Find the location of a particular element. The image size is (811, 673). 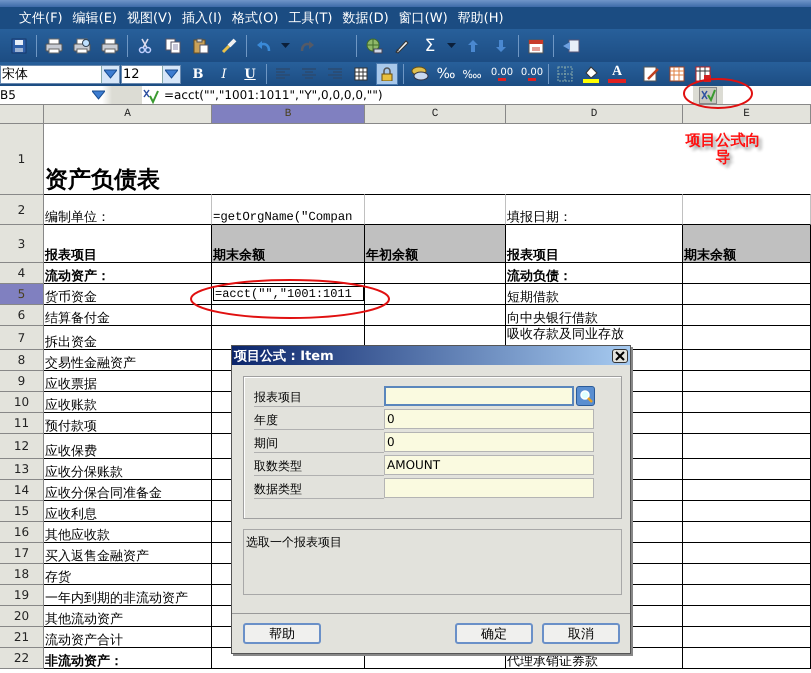

menu-item: 数据(D) is located at coordinates (368, 18).